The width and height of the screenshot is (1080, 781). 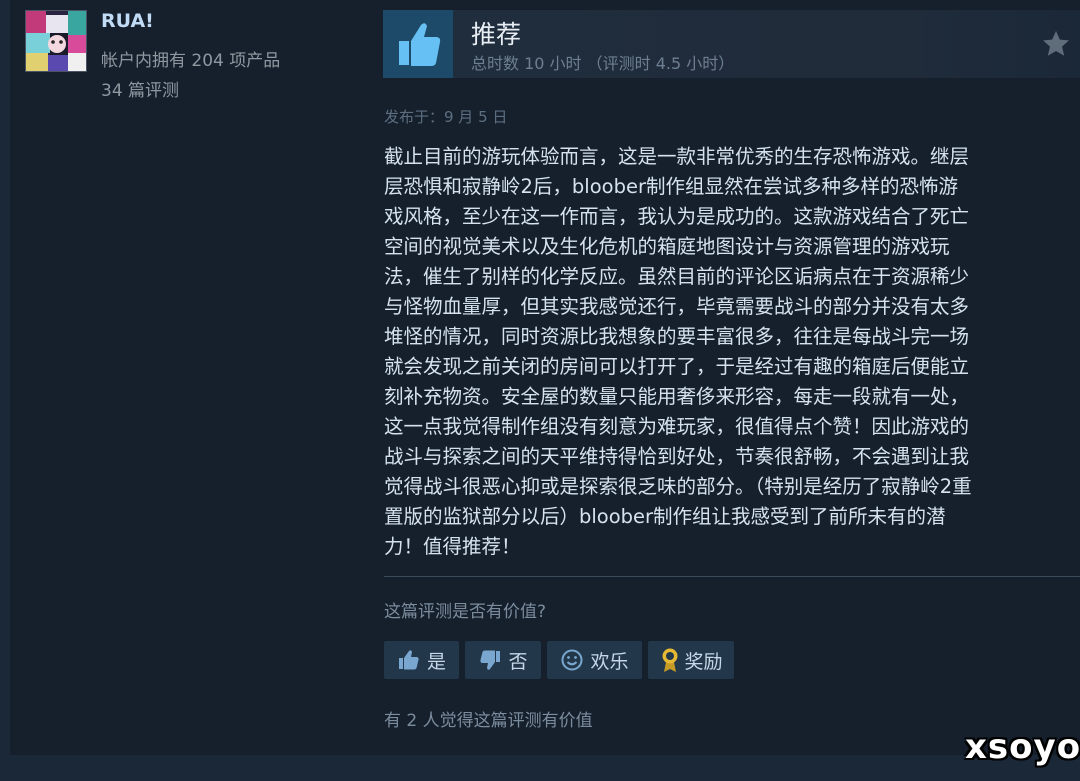 I want to click on star-icon, so click(x=1056, y=44).